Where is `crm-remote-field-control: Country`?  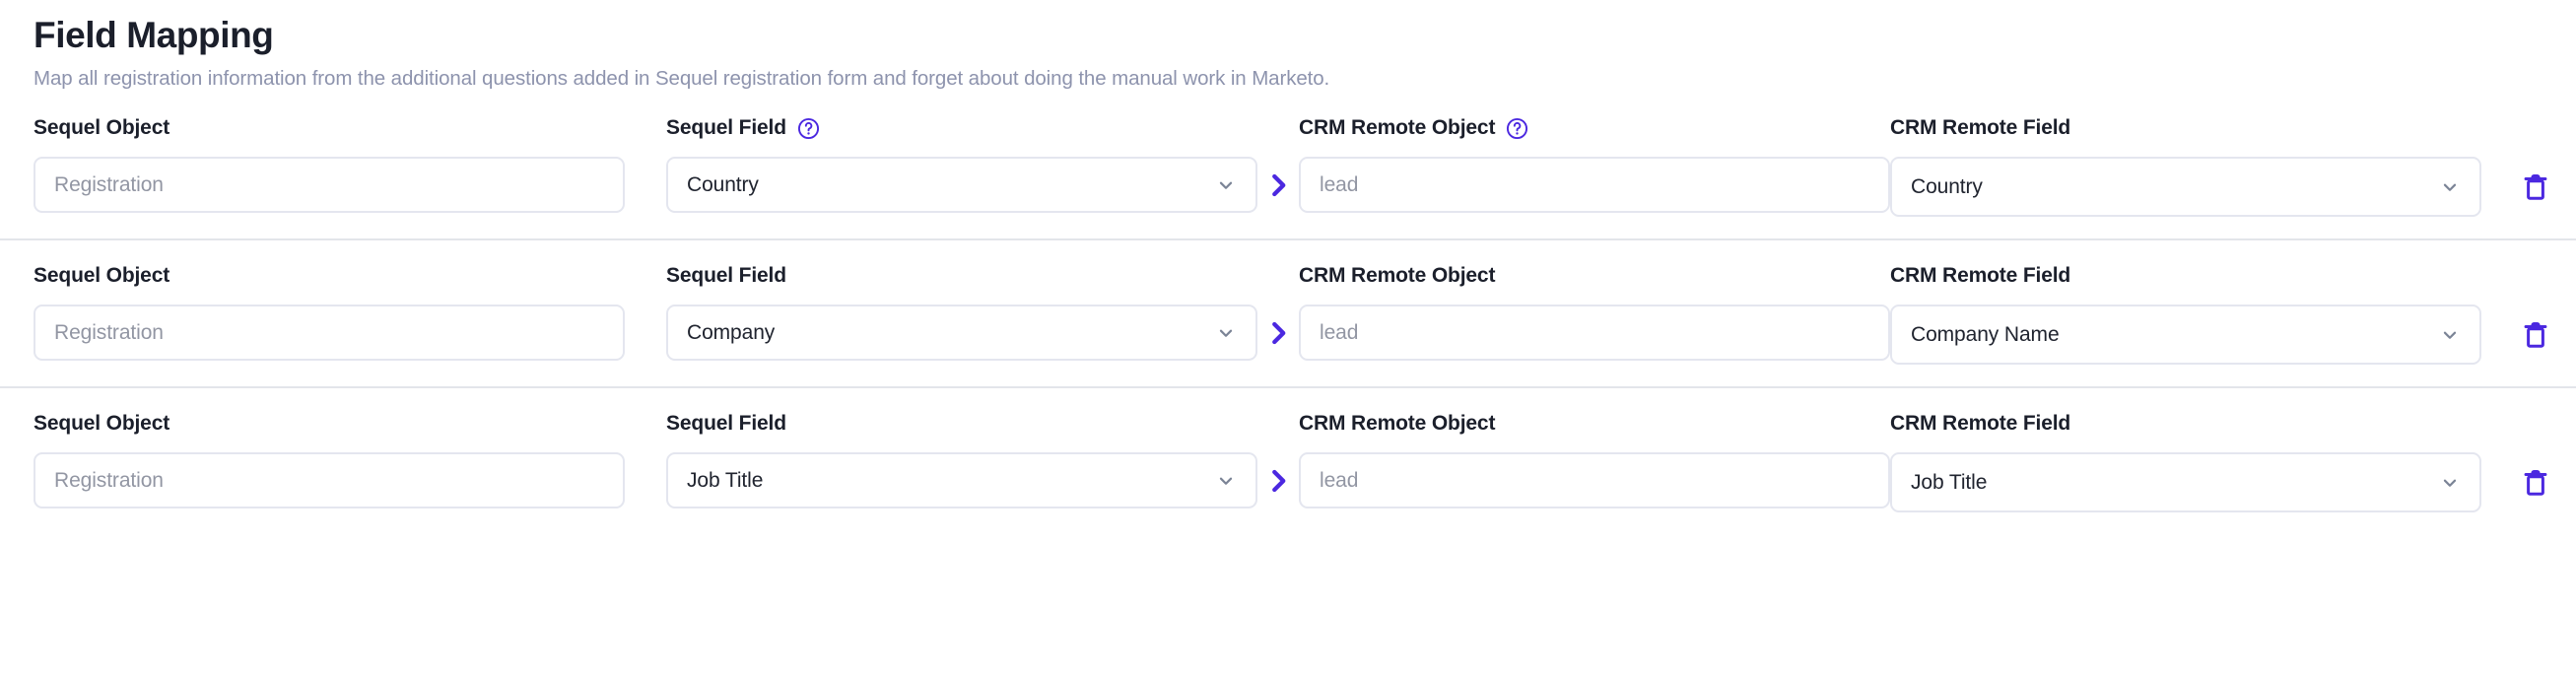 crm-remote-field-control: Country is located at coordinates (2185, 188).